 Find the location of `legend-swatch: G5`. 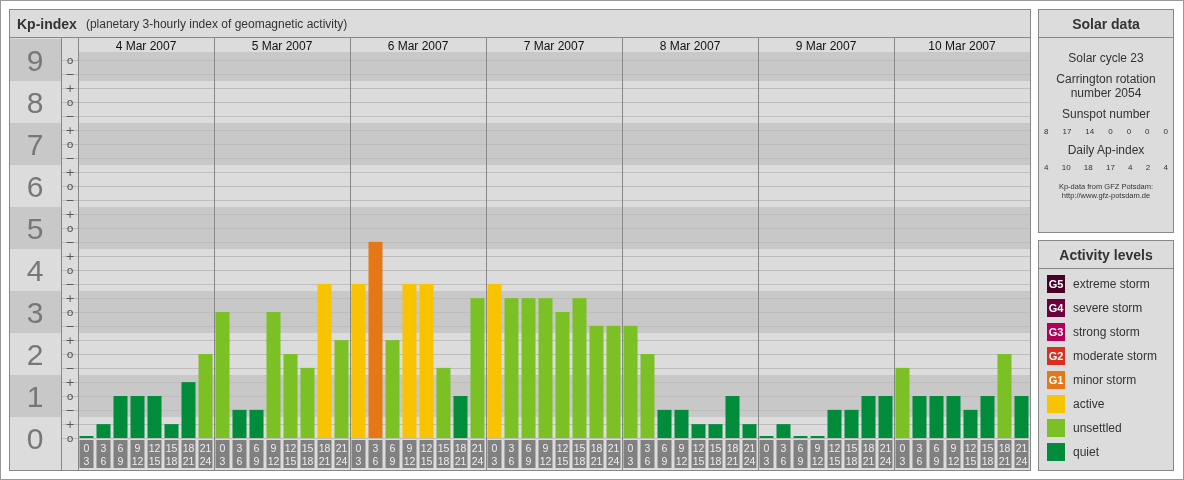

legend-swatch: G5 is located at coordinates (1056, 284).